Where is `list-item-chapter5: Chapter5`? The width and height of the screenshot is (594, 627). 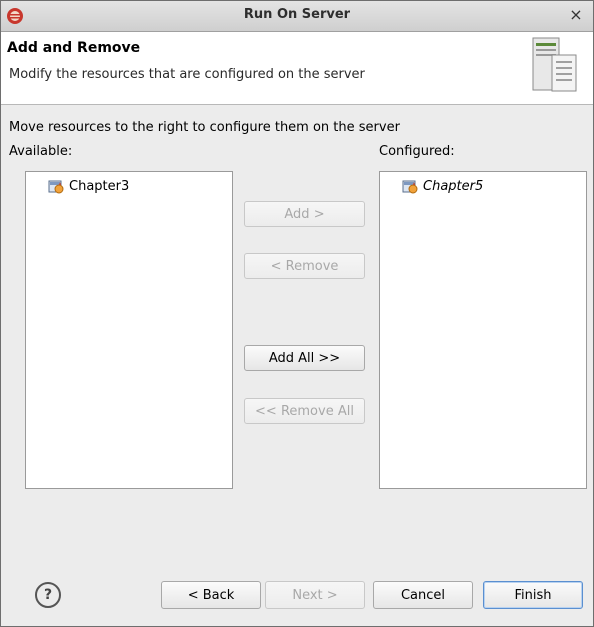
list-item-chapter5: Chapter5 is located at coordinates (442, 186).